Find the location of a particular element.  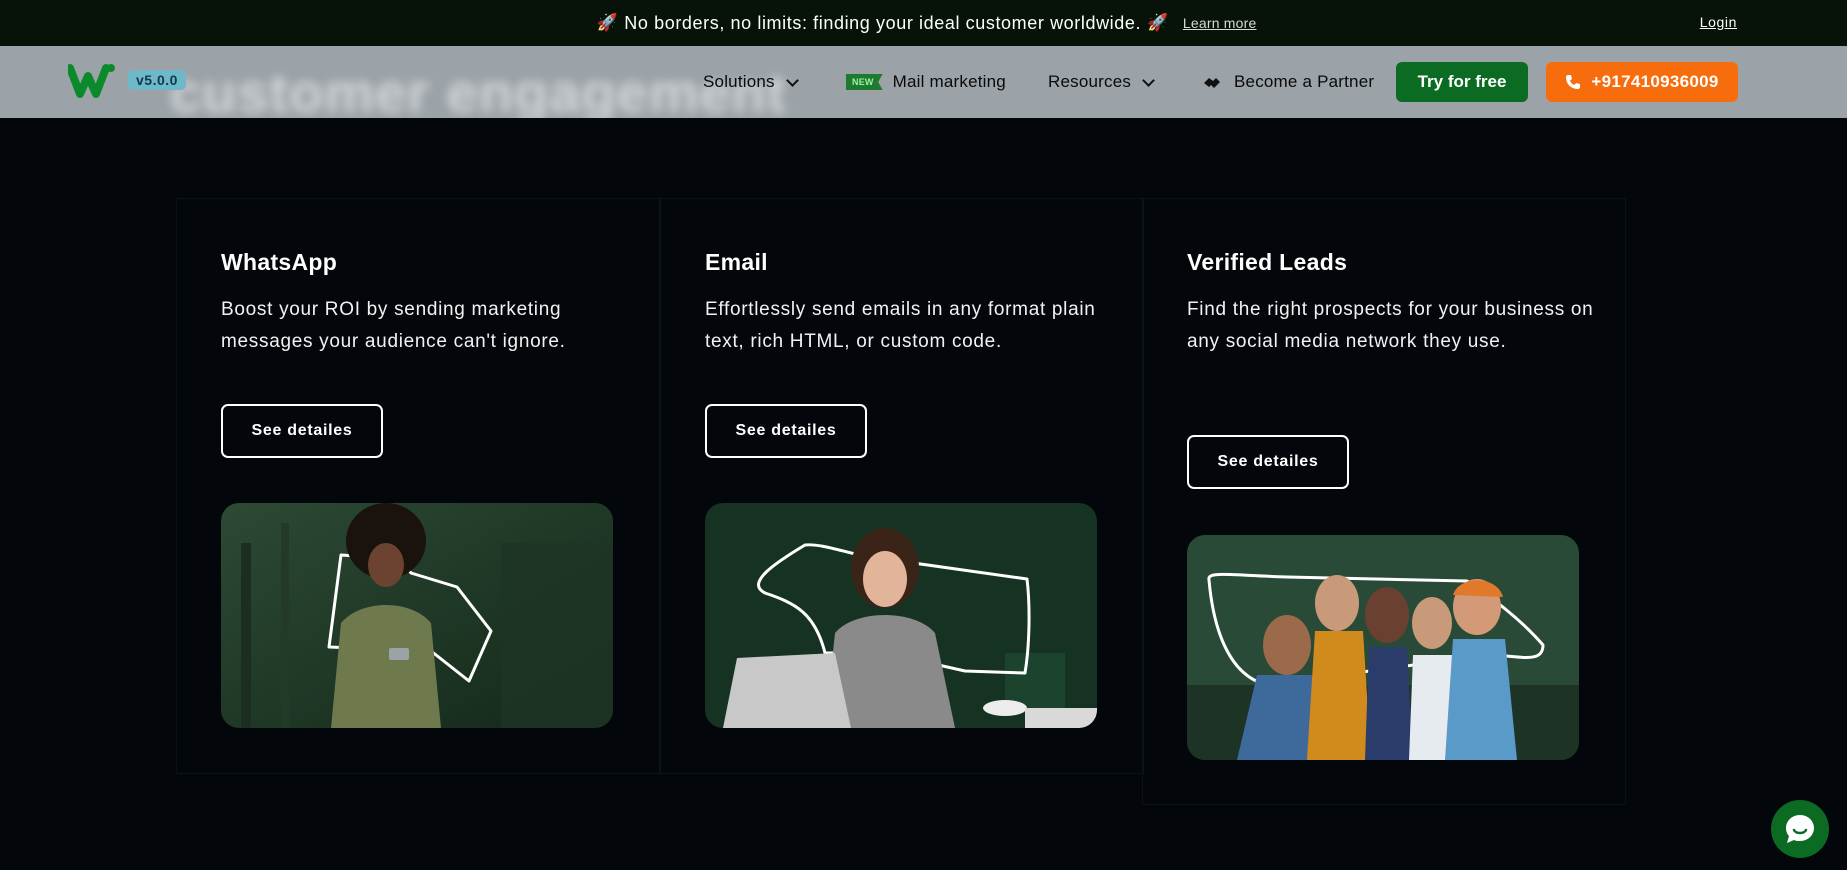

person-using-phone-illustration is located at coordinates (417, 615).